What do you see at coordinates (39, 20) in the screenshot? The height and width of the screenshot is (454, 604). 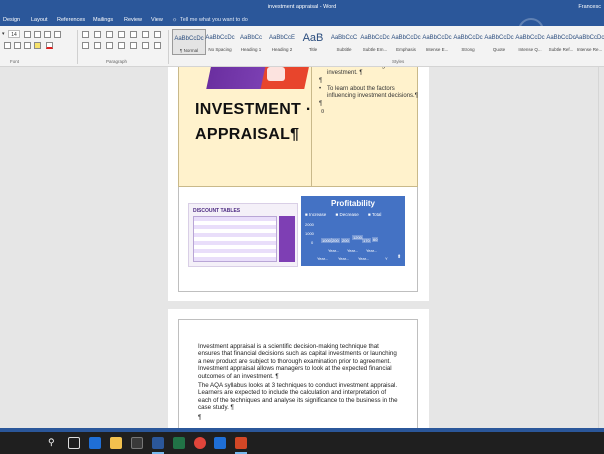 I see `tab-layout: Layout` at bounding box center [39, 20].